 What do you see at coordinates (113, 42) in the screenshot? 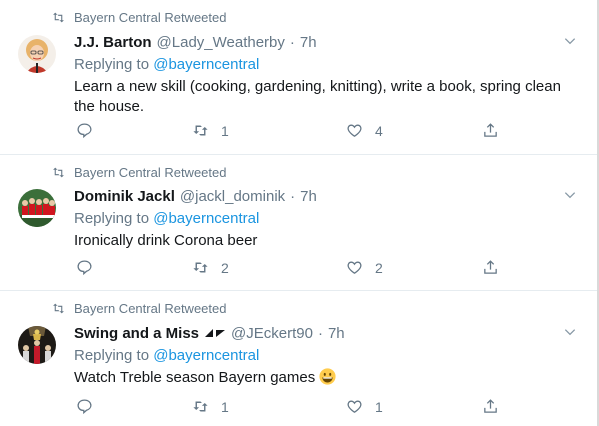
I see `display-name: J.J. Barton` at bounding box center [113, 42].